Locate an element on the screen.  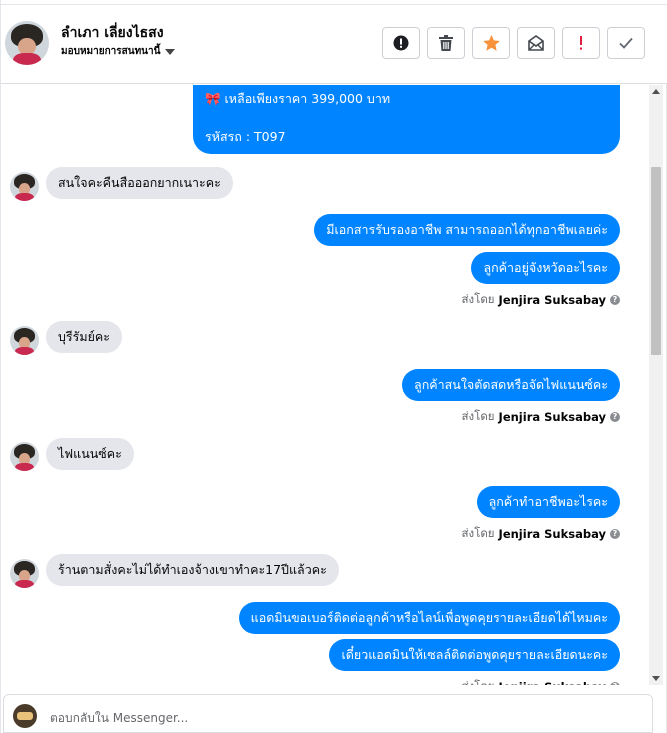
mark-unread-button is located at coordinates (536, 43).